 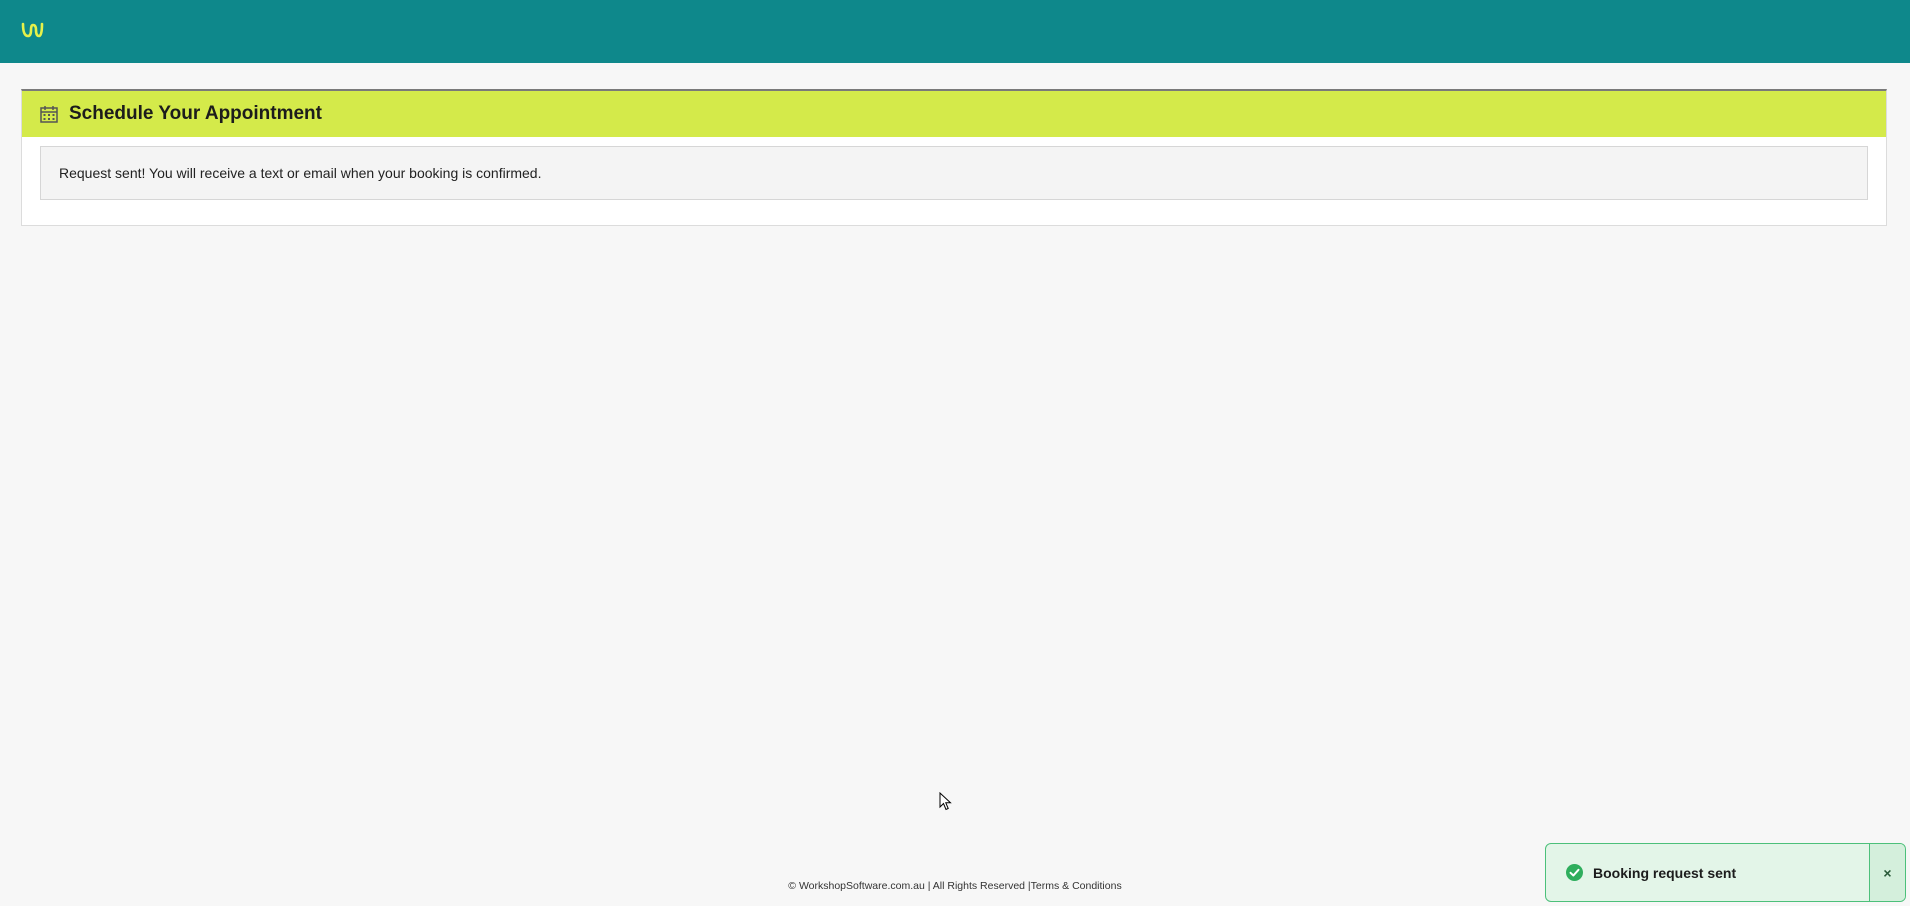 I want to click on terms-link: Terms & Conditions, so click(x=1076, y=886).